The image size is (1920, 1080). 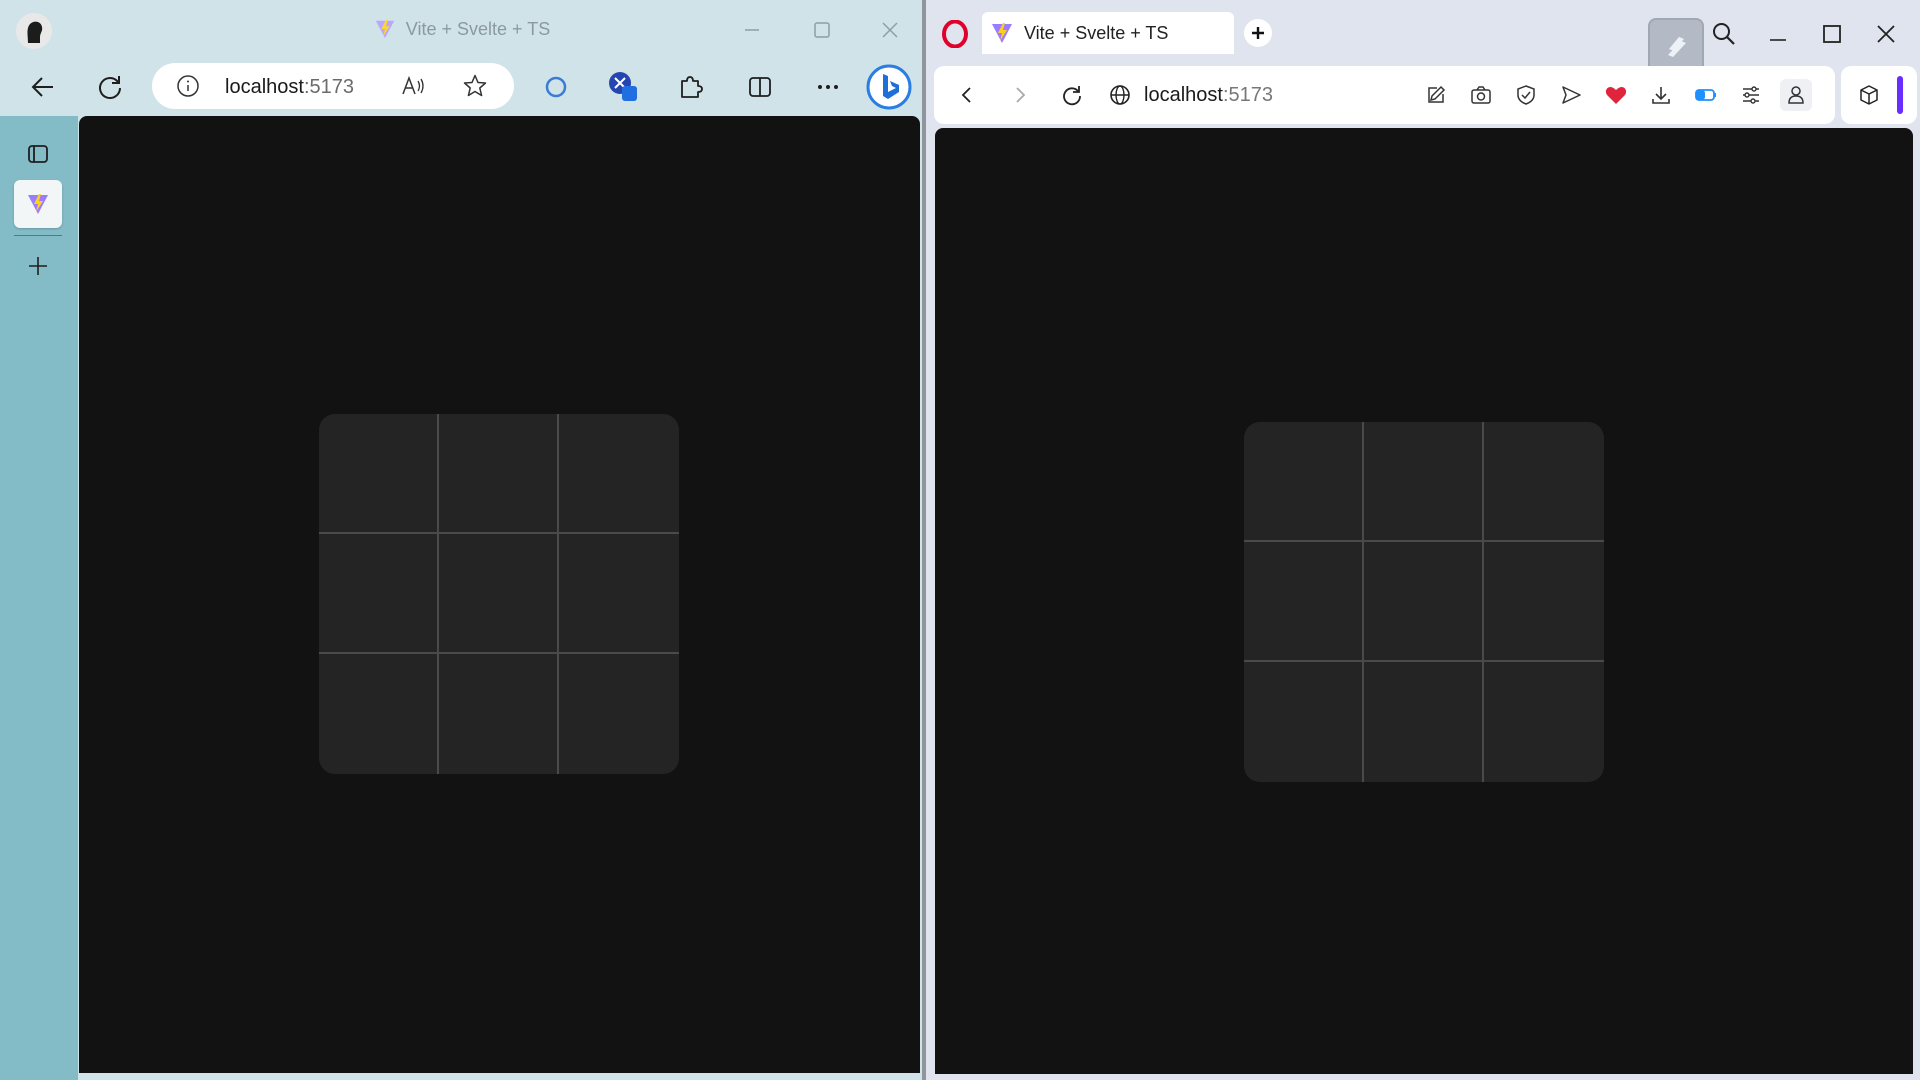 What do you see at coordinates (690, 87) in the screenshot?
I see `extensions-puzzle-icon` at bounding box center [690, 87].